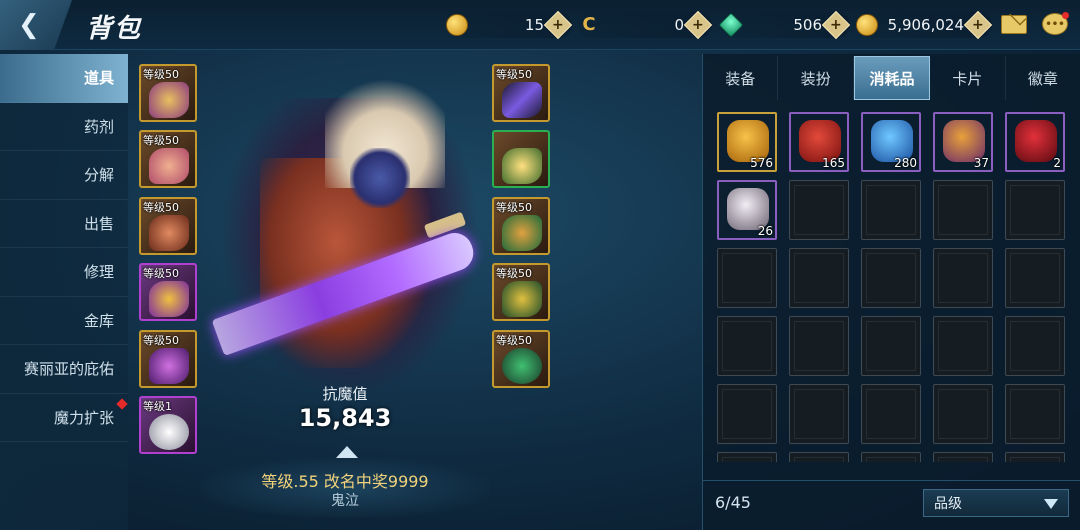 This screenshot has width=1080, height=530. What do you see at coordinates (522, 166) in the screenshot?
I see `star-medal-icon` at bounding box center [522, 166].